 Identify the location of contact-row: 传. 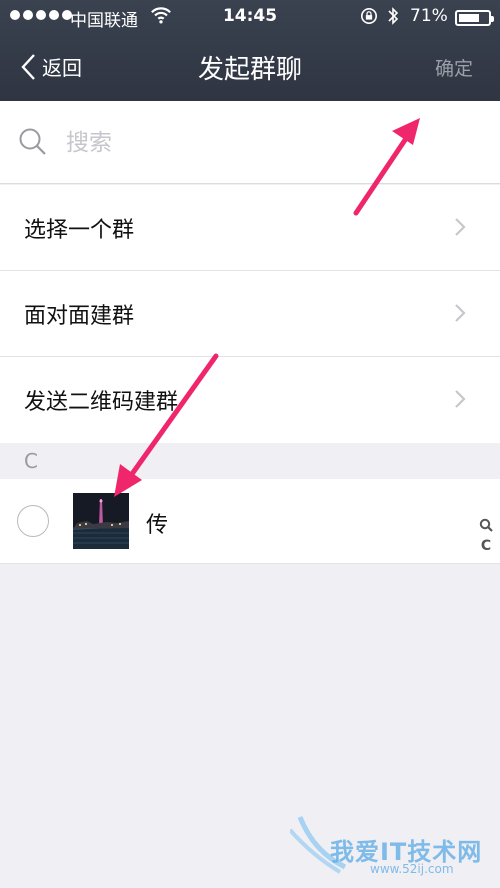
(250, 521).